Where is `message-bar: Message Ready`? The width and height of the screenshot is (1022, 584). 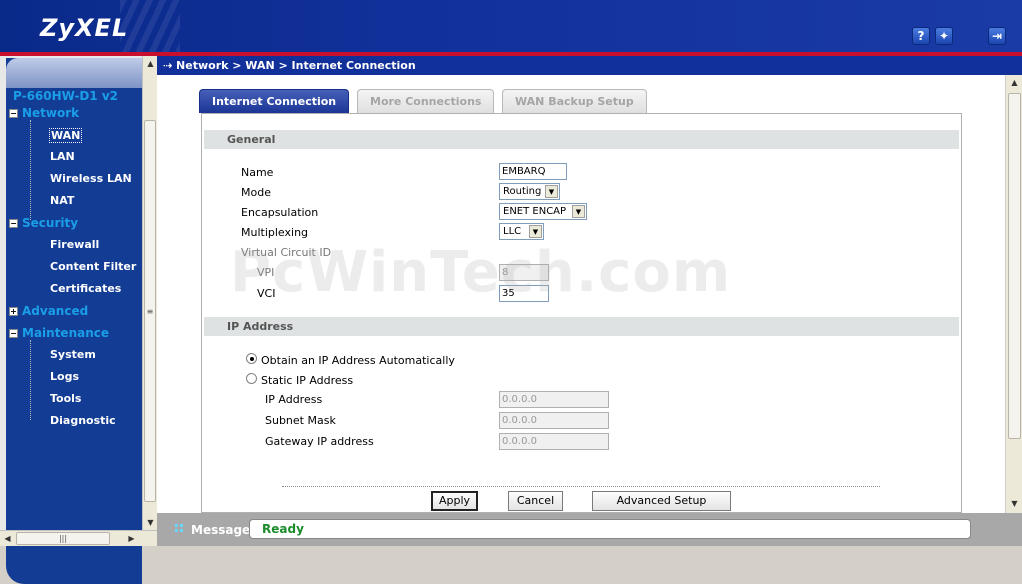
message-bar: Message Ready is located at coordinates (589, 529).